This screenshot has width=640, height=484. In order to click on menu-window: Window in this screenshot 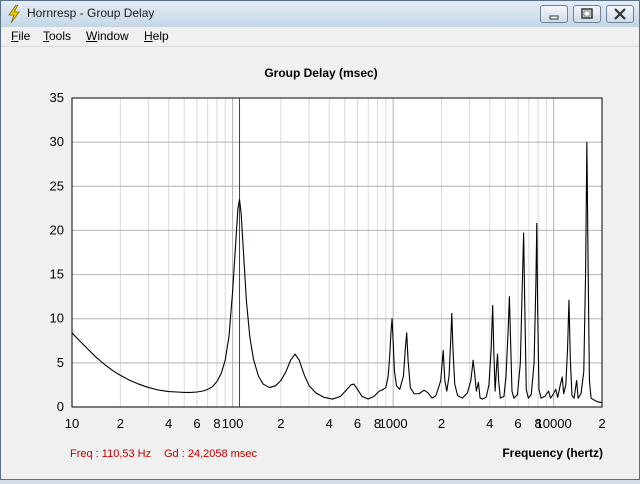, I will do `click(107, 36)`.